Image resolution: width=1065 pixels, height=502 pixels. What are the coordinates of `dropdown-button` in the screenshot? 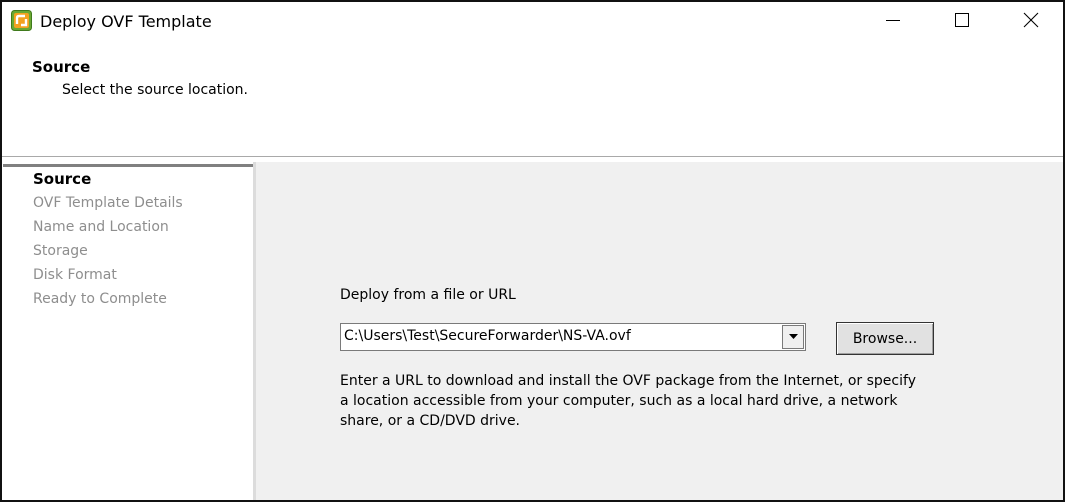 It's located at (793, 337).